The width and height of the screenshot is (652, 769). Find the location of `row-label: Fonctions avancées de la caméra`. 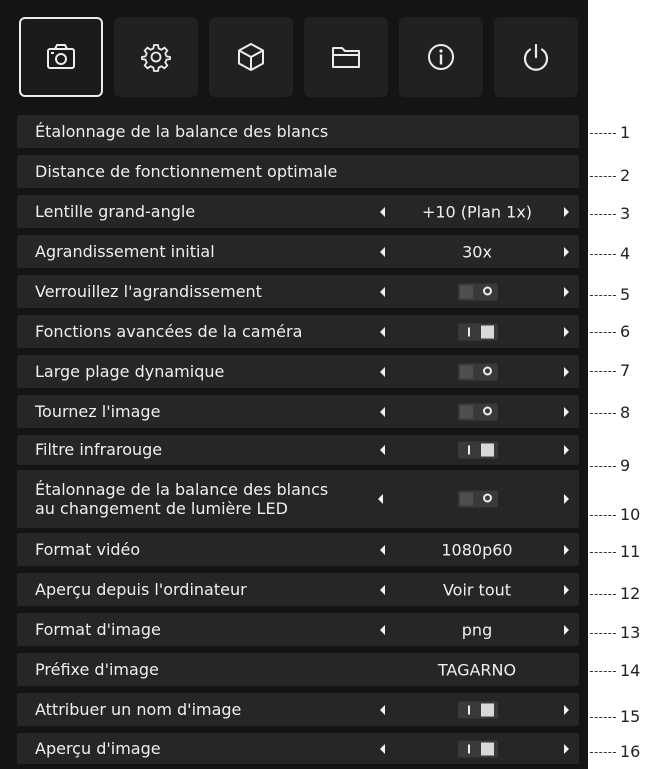

row-label: Fonctions avancées de la caméra is located at coordinates (169, 331).